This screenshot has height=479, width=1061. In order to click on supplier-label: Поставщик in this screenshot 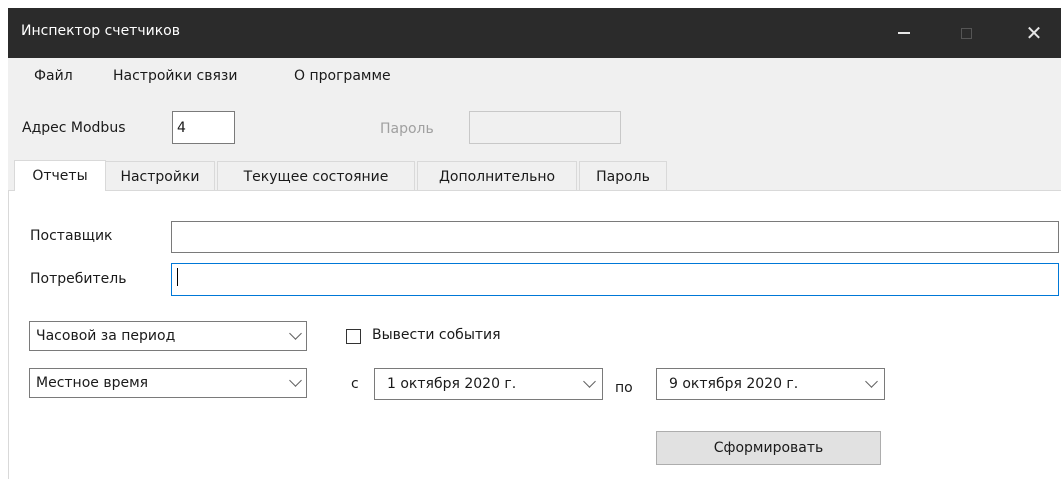, I will do `click(71, 236)`.